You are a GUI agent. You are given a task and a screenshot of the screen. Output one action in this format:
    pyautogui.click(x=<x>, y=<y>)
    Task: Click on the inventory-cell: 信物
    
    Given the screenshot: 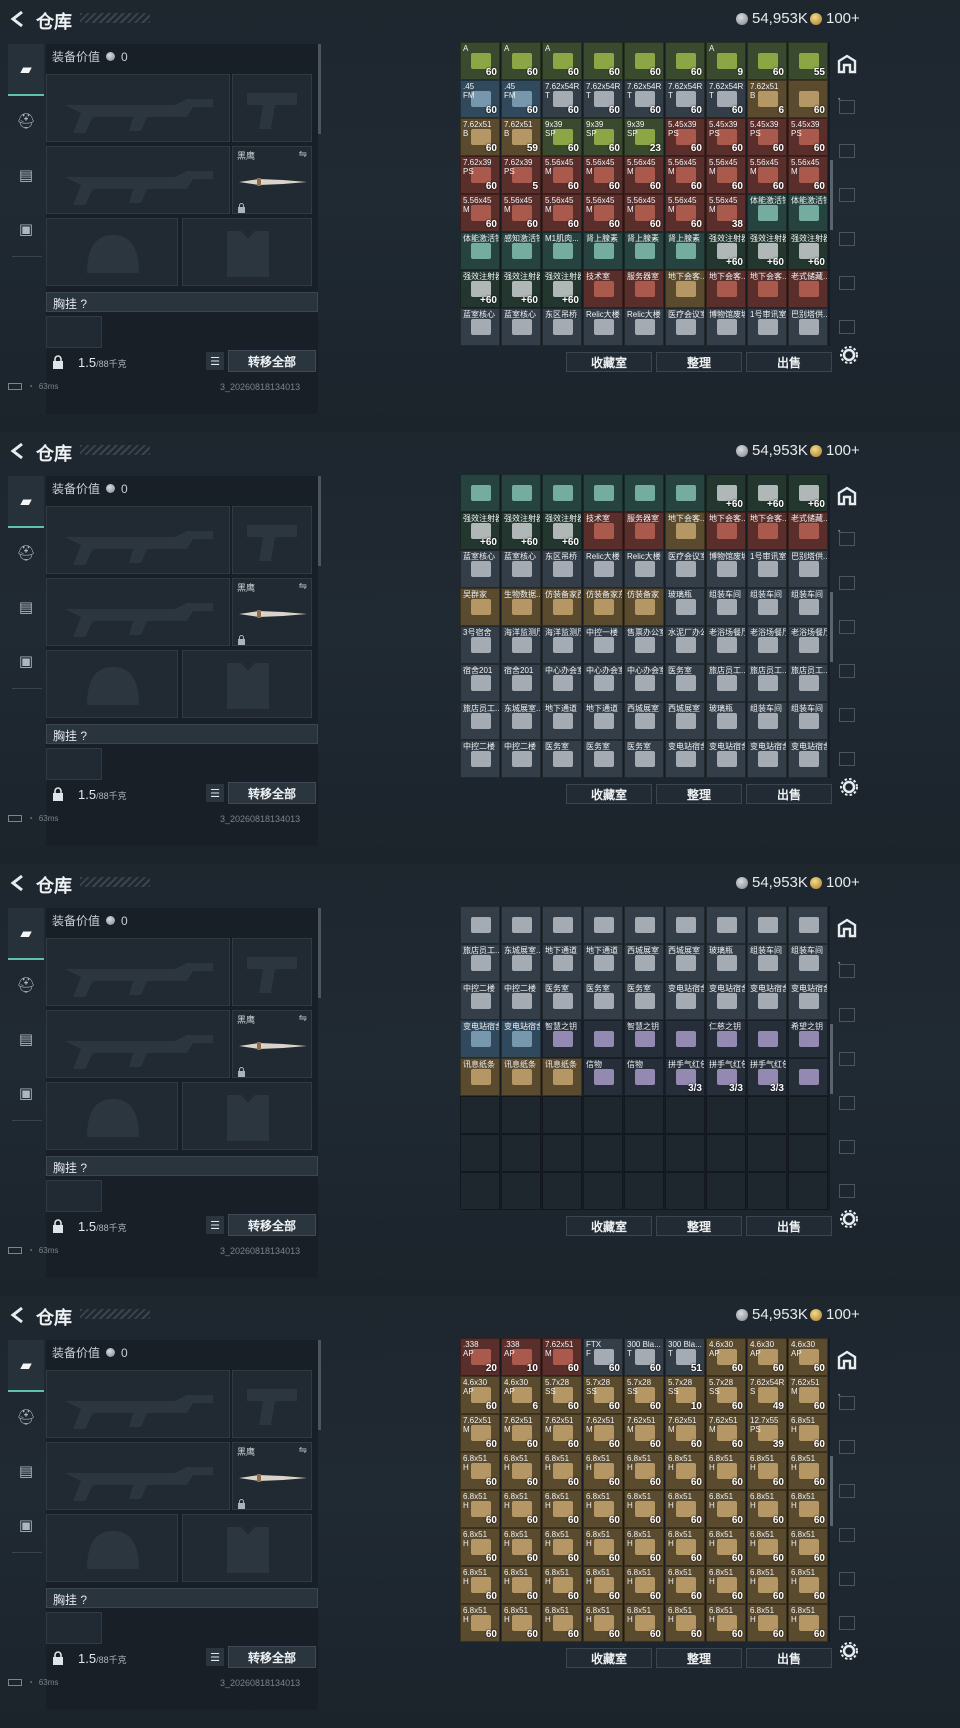 What is the action you would take?
    pyautogui.click(x=644, y=1077)
    